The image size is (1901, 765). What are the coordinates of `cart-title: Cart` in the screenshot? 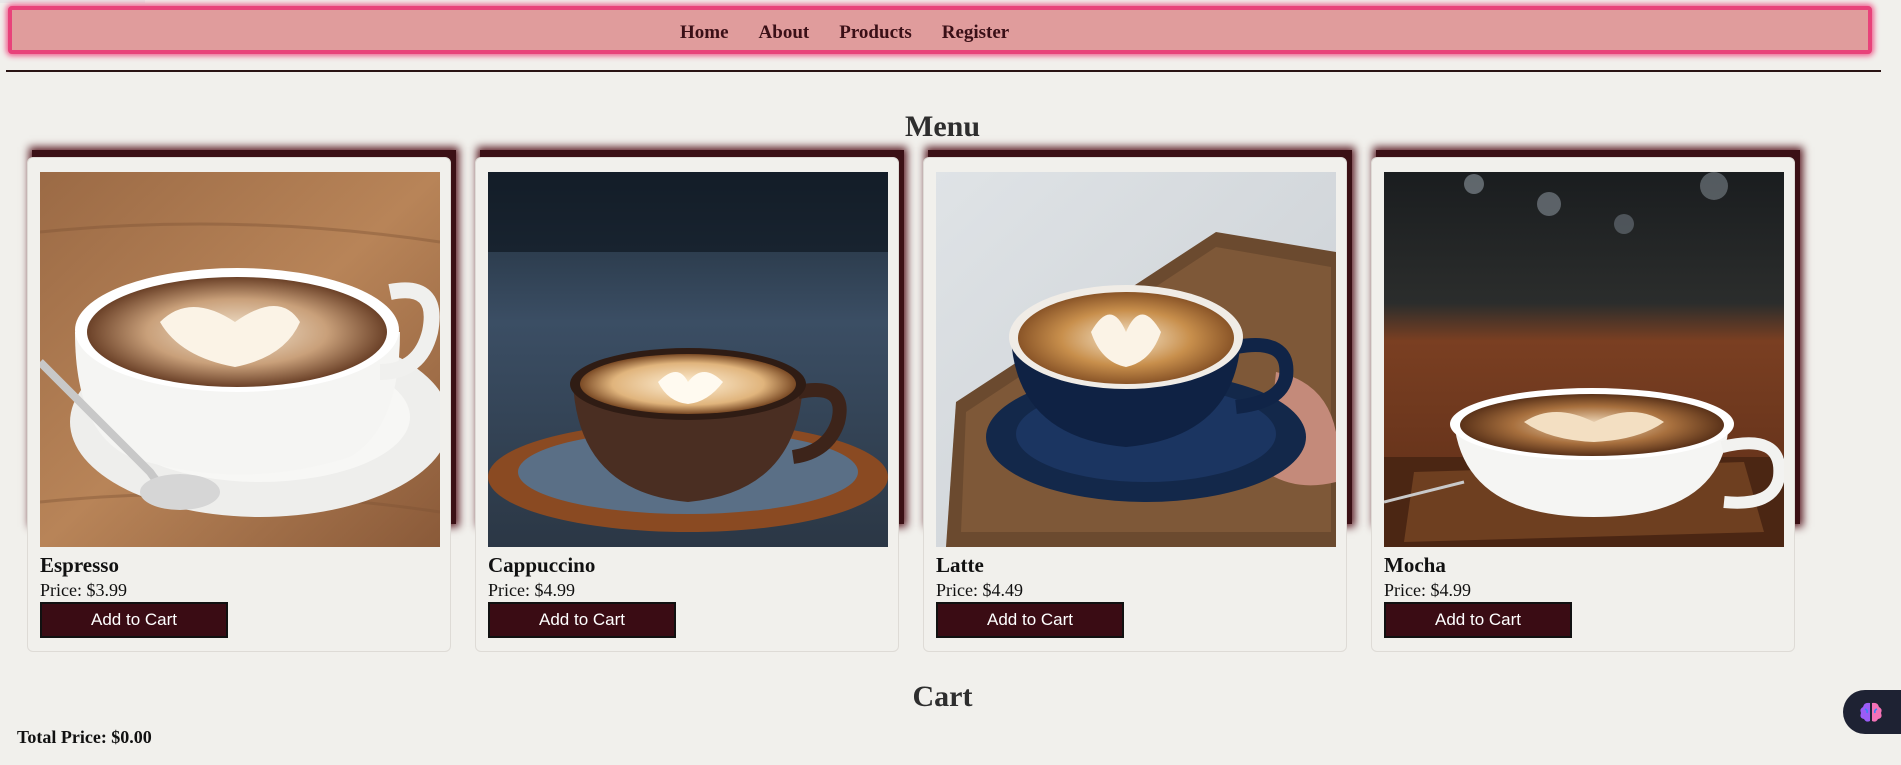 It's located at (942, 696).